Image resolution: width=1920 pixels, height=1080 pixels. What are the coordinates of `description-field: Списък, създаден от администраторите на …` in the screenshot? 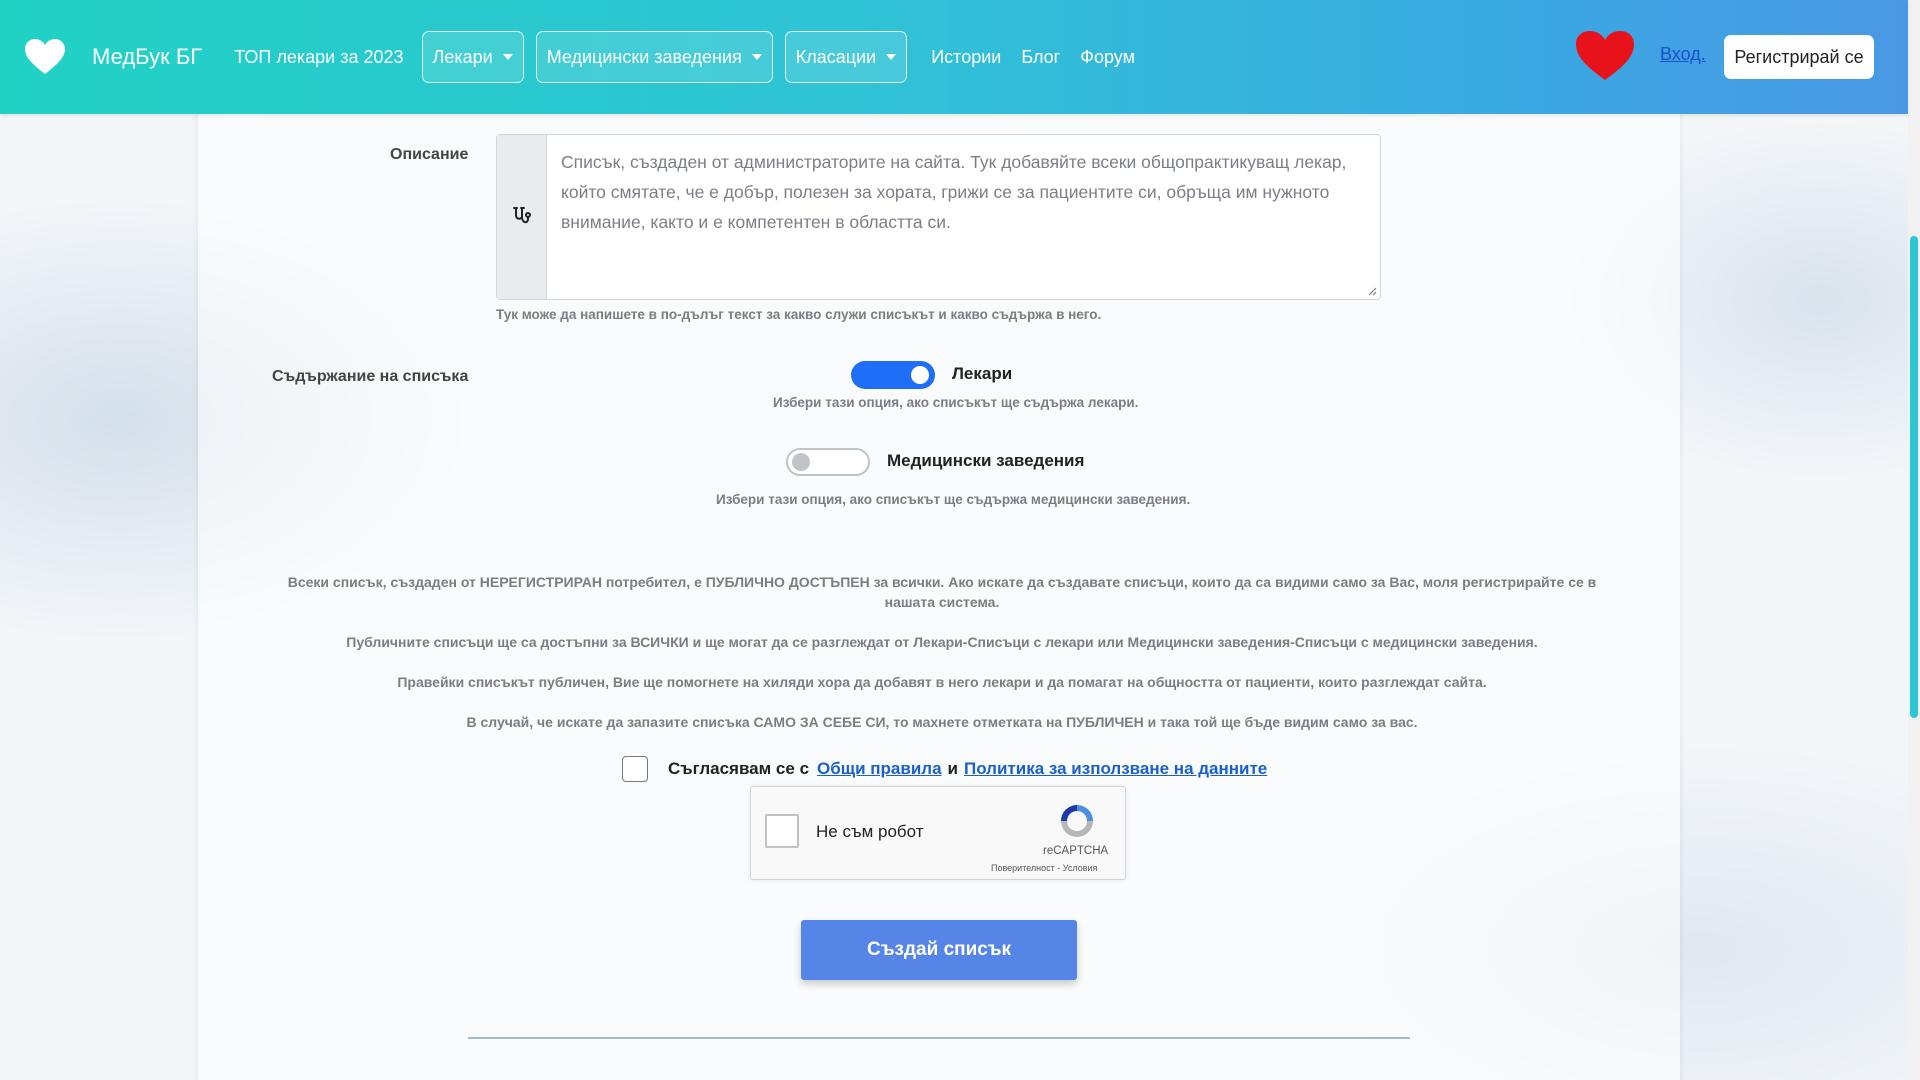 It's located at (938, 217).